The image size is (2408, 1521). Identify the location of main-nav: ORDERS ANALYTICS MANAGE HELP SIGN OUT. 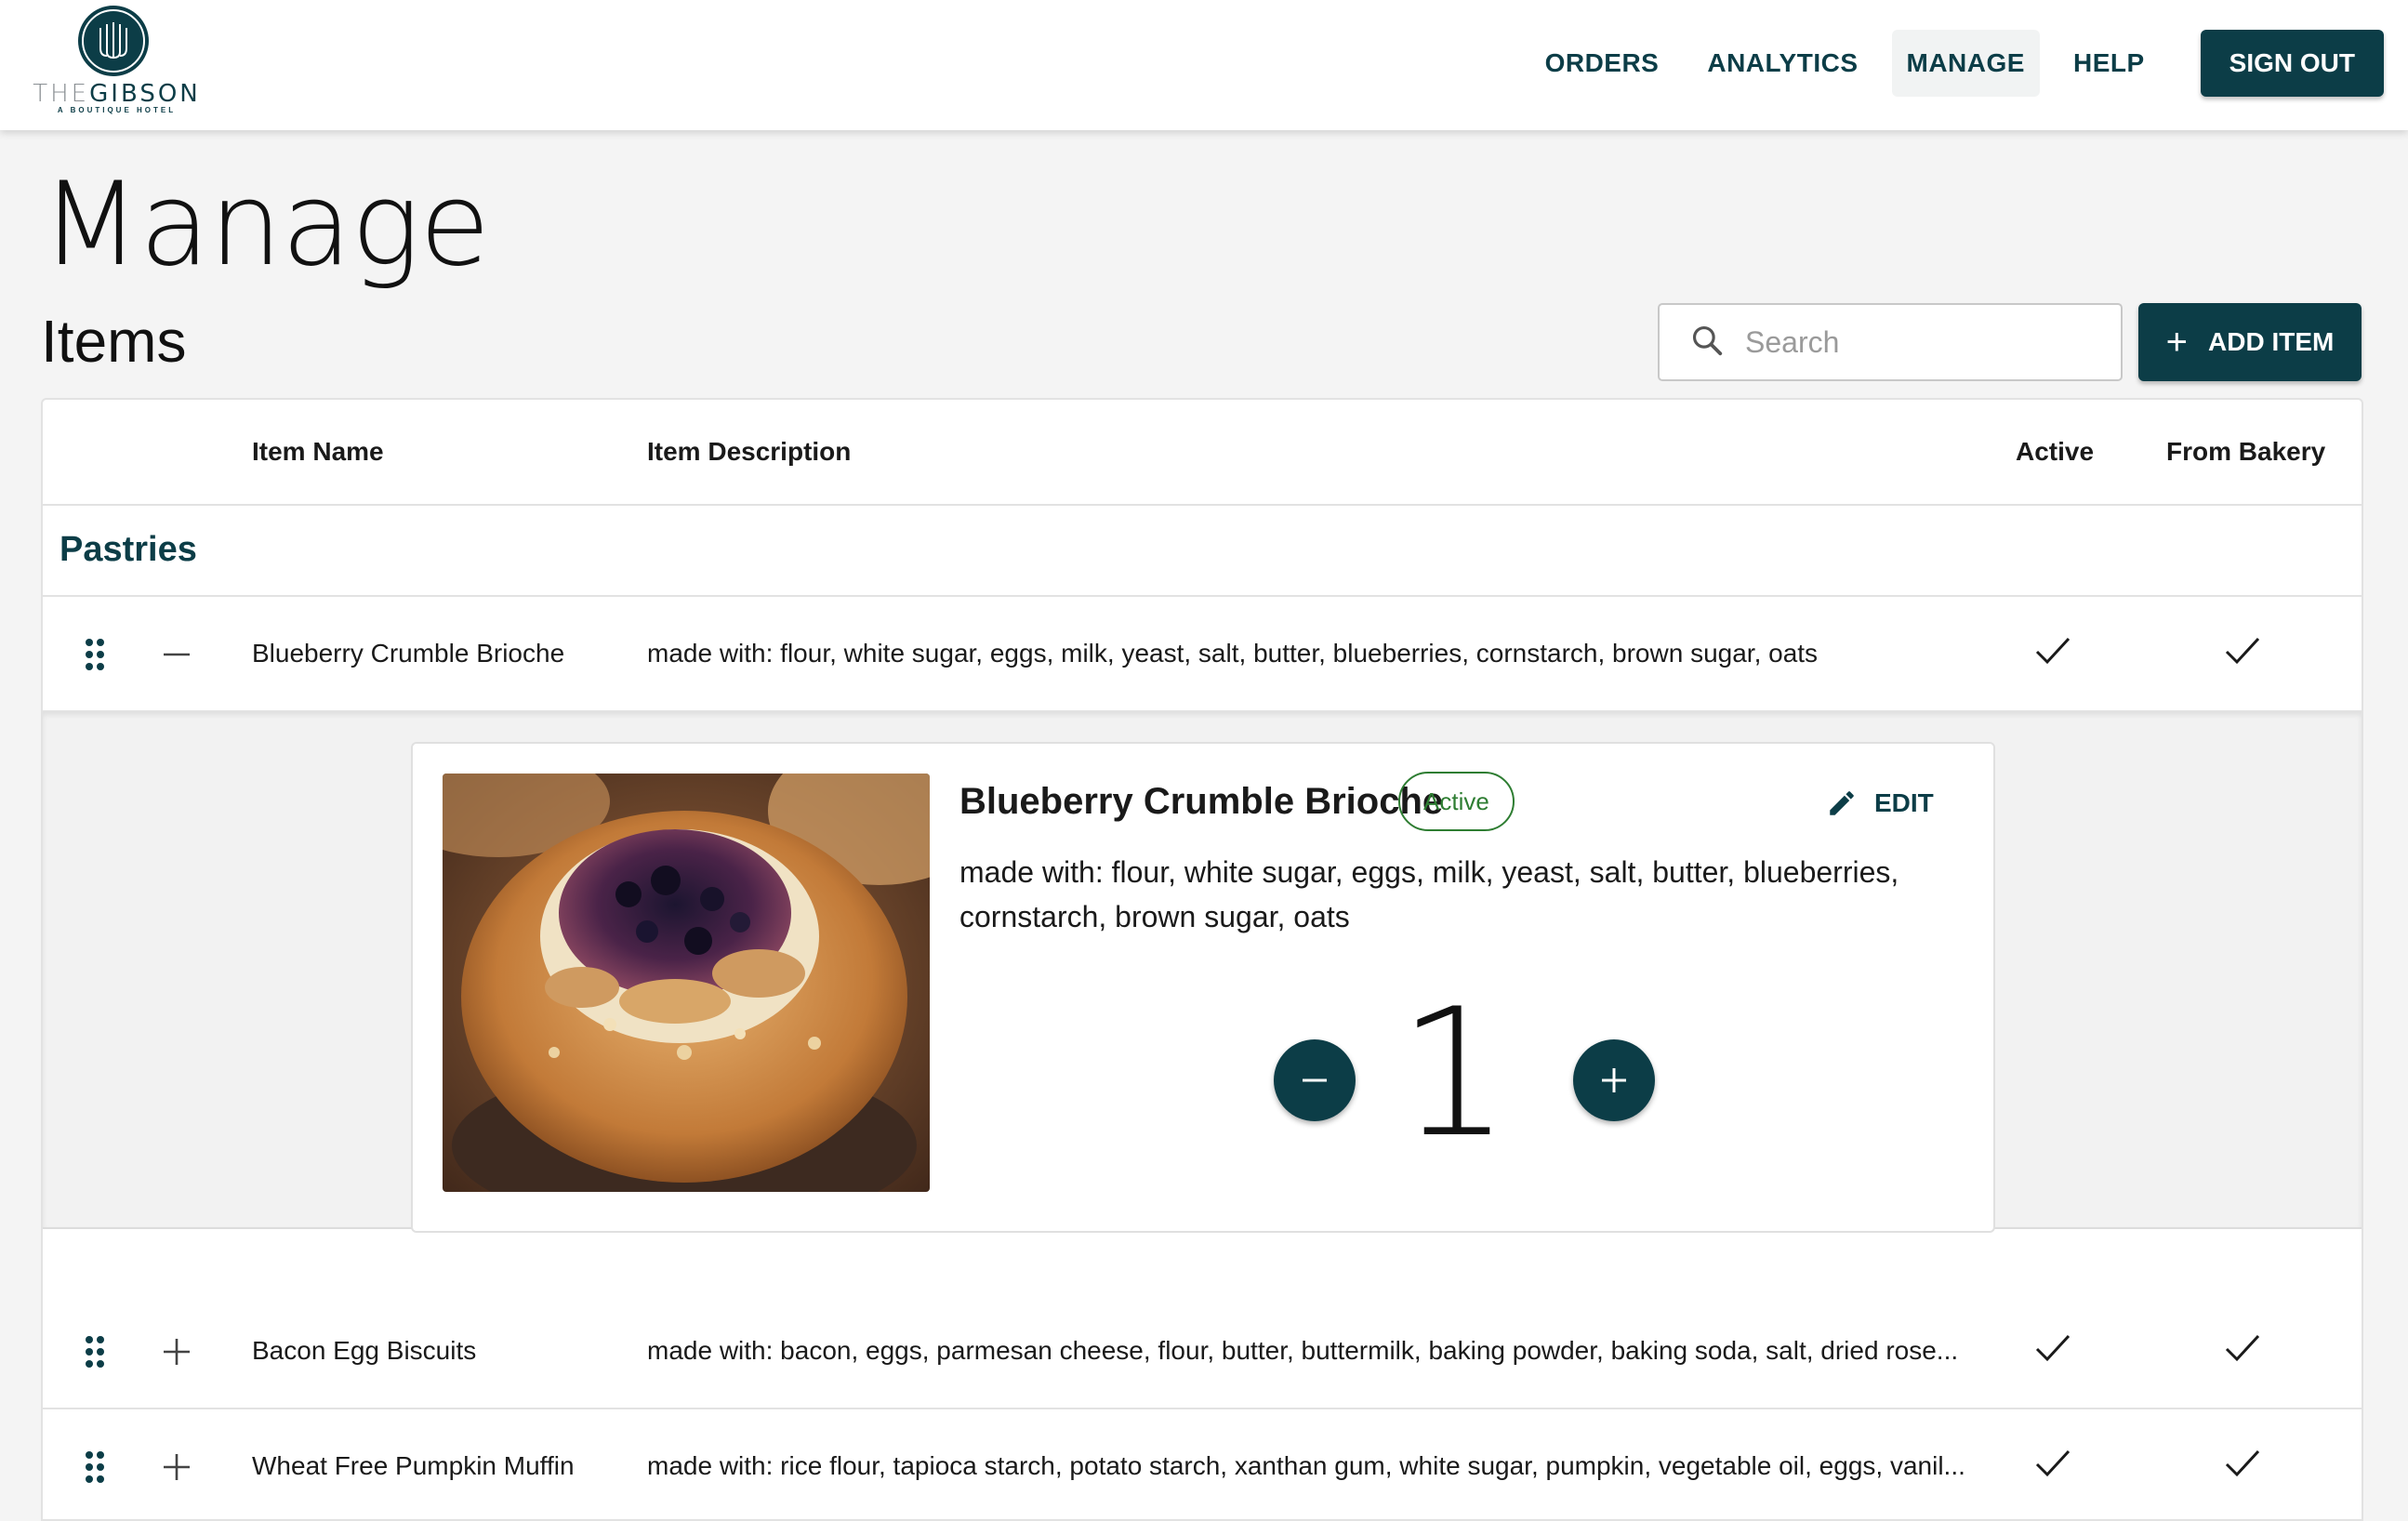
(1952, 64).